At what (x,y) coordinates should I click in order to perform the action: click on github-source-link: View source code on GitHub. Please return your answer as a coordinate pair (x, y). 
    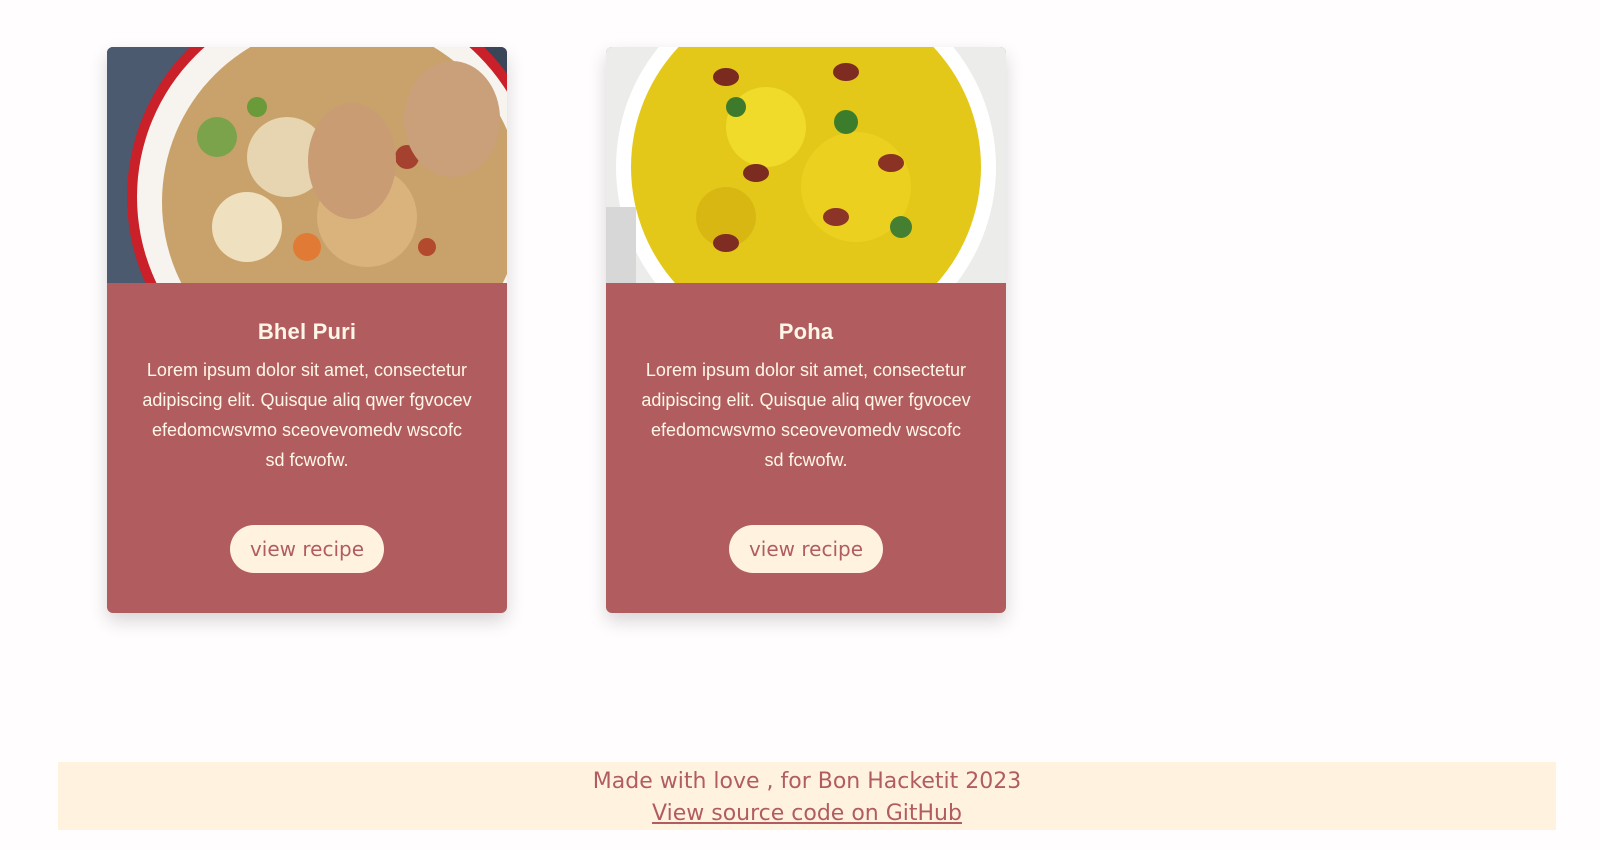
    Looking at the image, I should click on (807, 814).